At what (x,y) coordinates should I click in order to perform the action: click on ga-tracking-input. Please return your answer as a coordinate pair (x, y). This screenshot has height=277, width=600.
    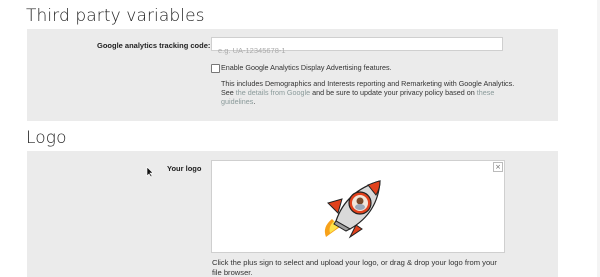
    Looking at the image, I should click on (357, 50).